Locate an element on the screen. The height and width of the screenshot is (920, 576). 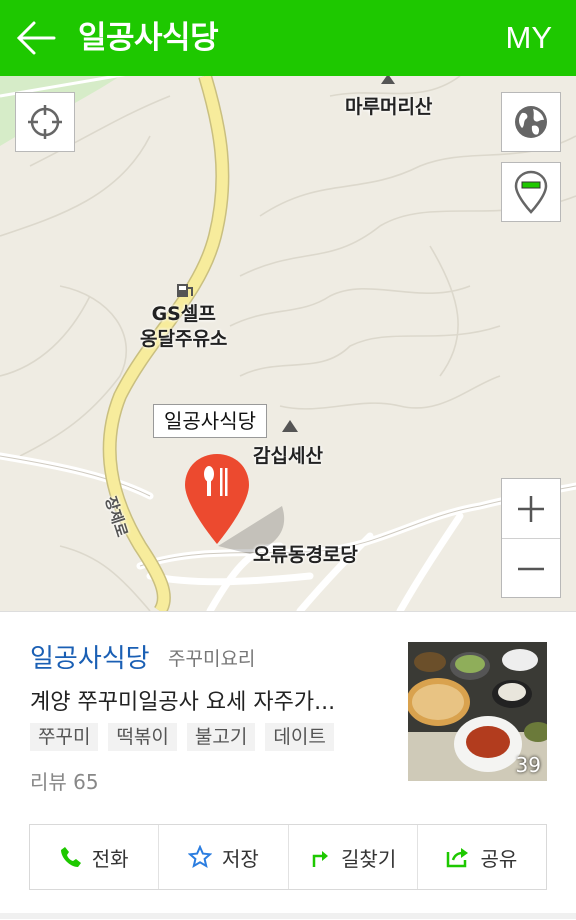
directions-button: 길찾기 is located at coordinates (352, 857).